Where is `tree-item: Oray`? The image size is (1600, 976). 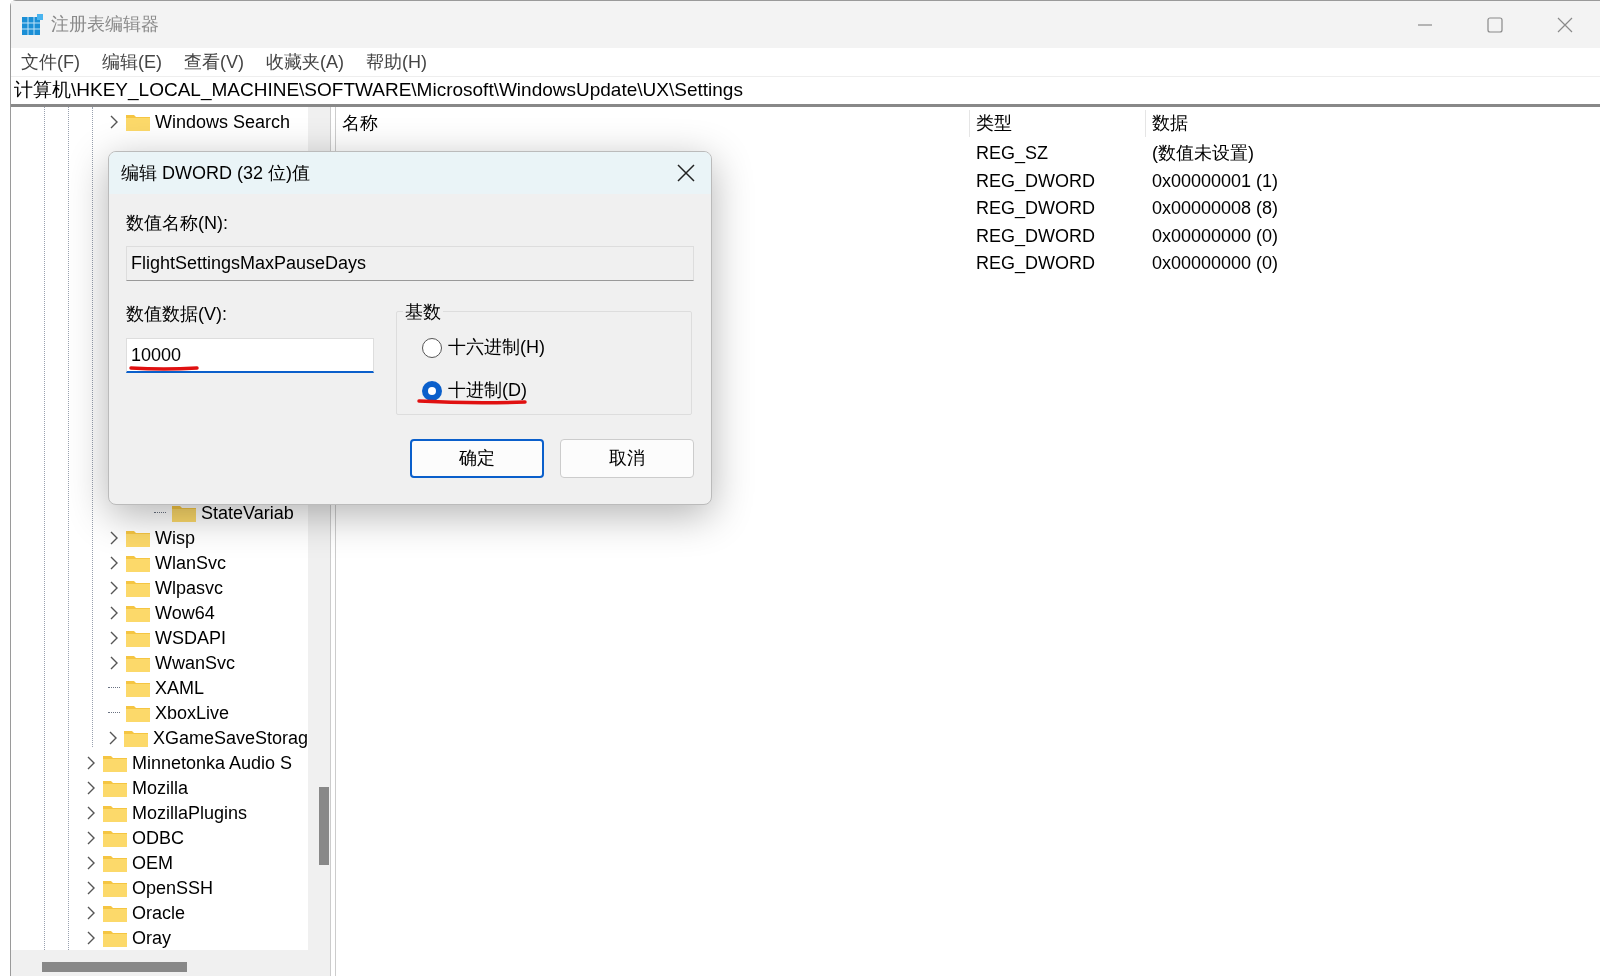 tree-item: Oray is located at coordinates (151, 937).